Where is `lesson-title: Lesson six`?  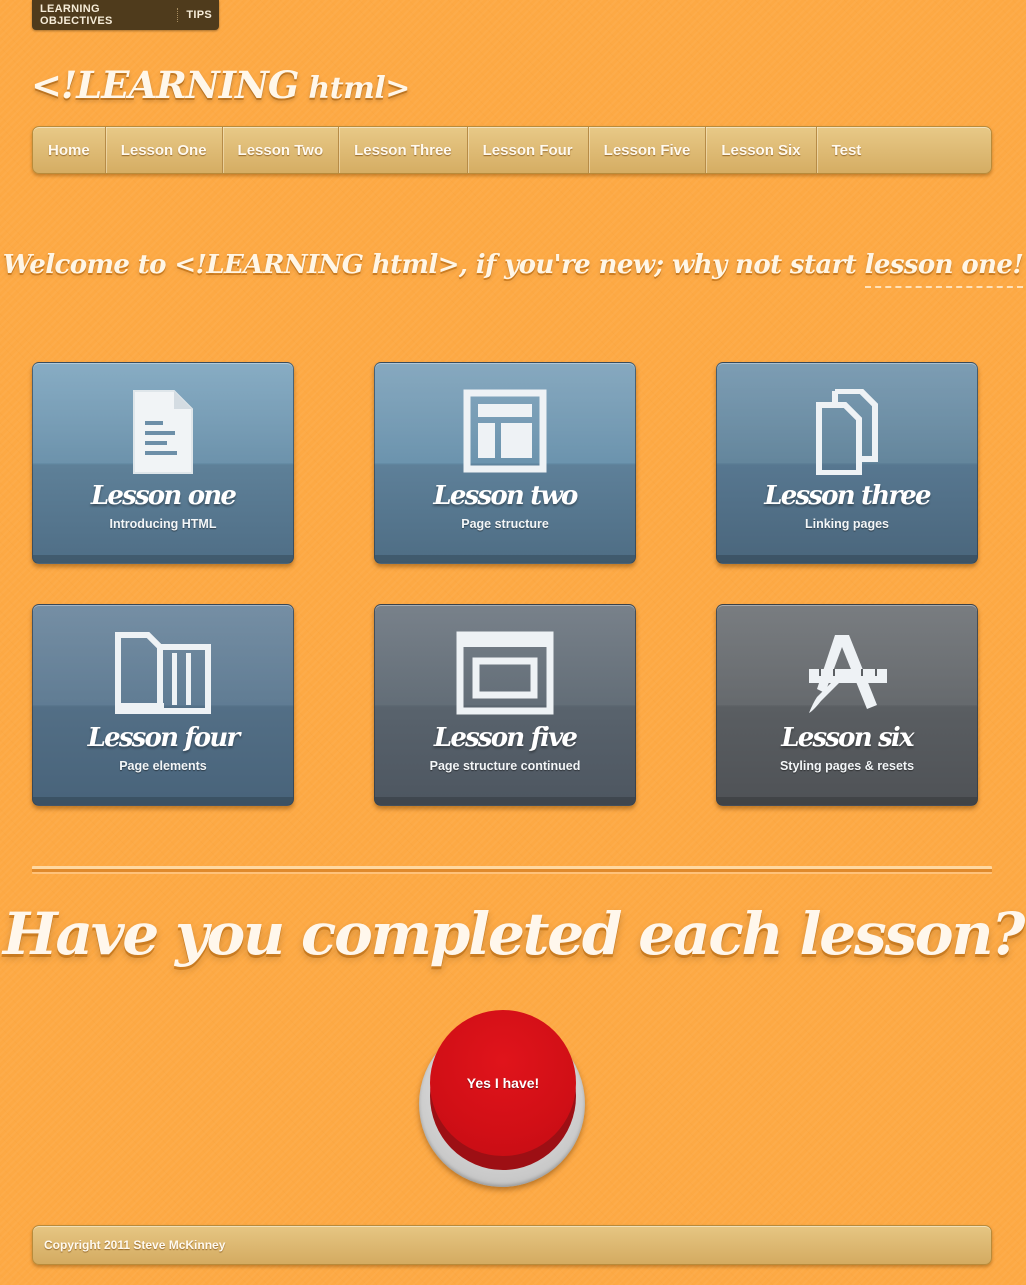
lesson-title: Lesson six is located at coordinates (847, 738).